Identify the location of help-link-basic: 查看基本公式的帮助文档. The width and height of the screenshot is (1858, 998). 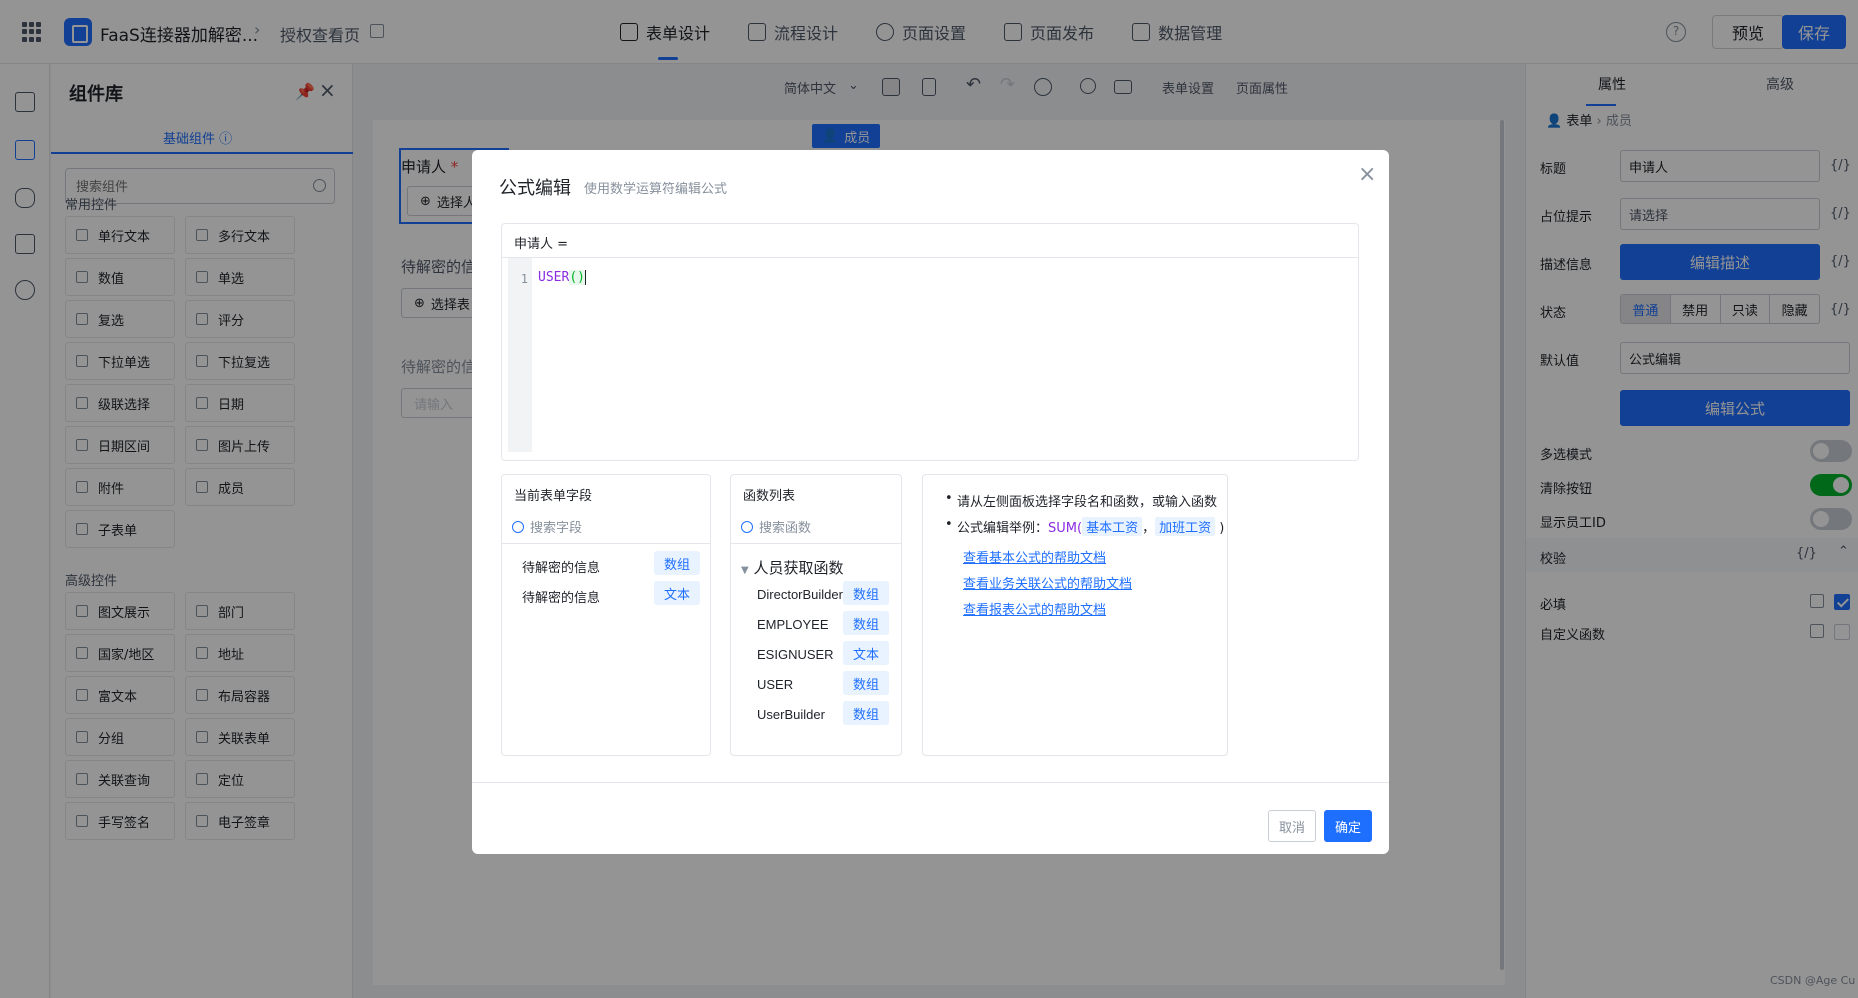
(1034, 556).